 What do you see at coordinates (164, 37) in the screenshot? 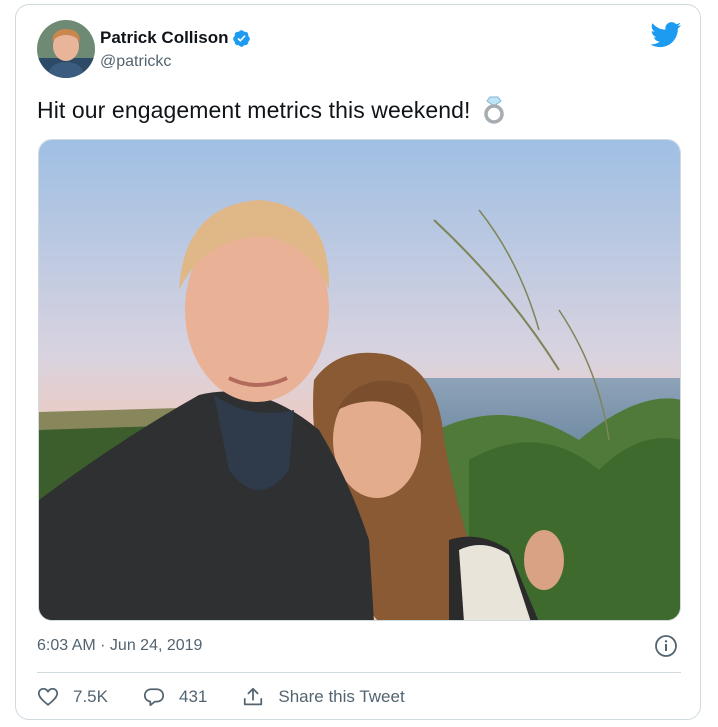
I see `author-name-text: Patrick Collison` at bounding box center [164, 37].